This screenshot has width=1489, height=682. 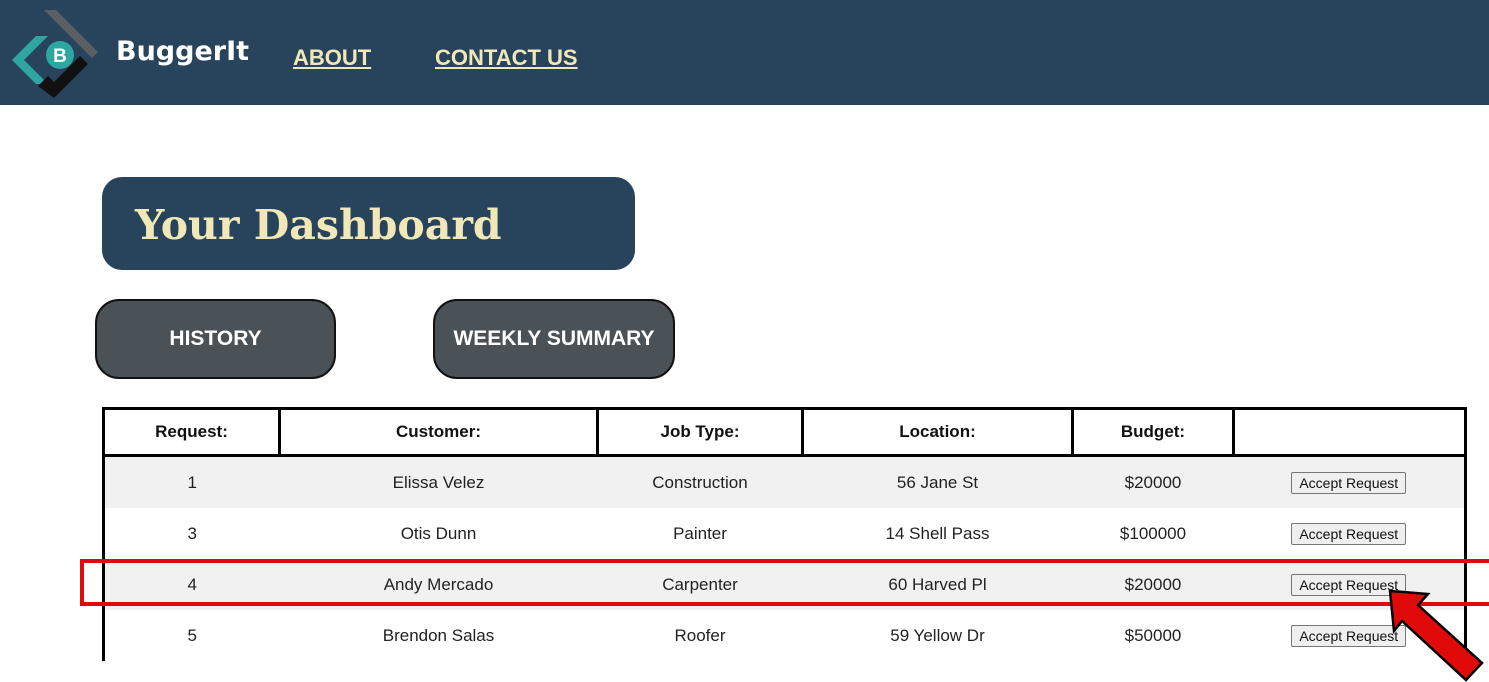 What do you see at coordinates (700, 533) in the screenshot?
I see `cell-job-type: Painter` at bounding box center [700, 533].